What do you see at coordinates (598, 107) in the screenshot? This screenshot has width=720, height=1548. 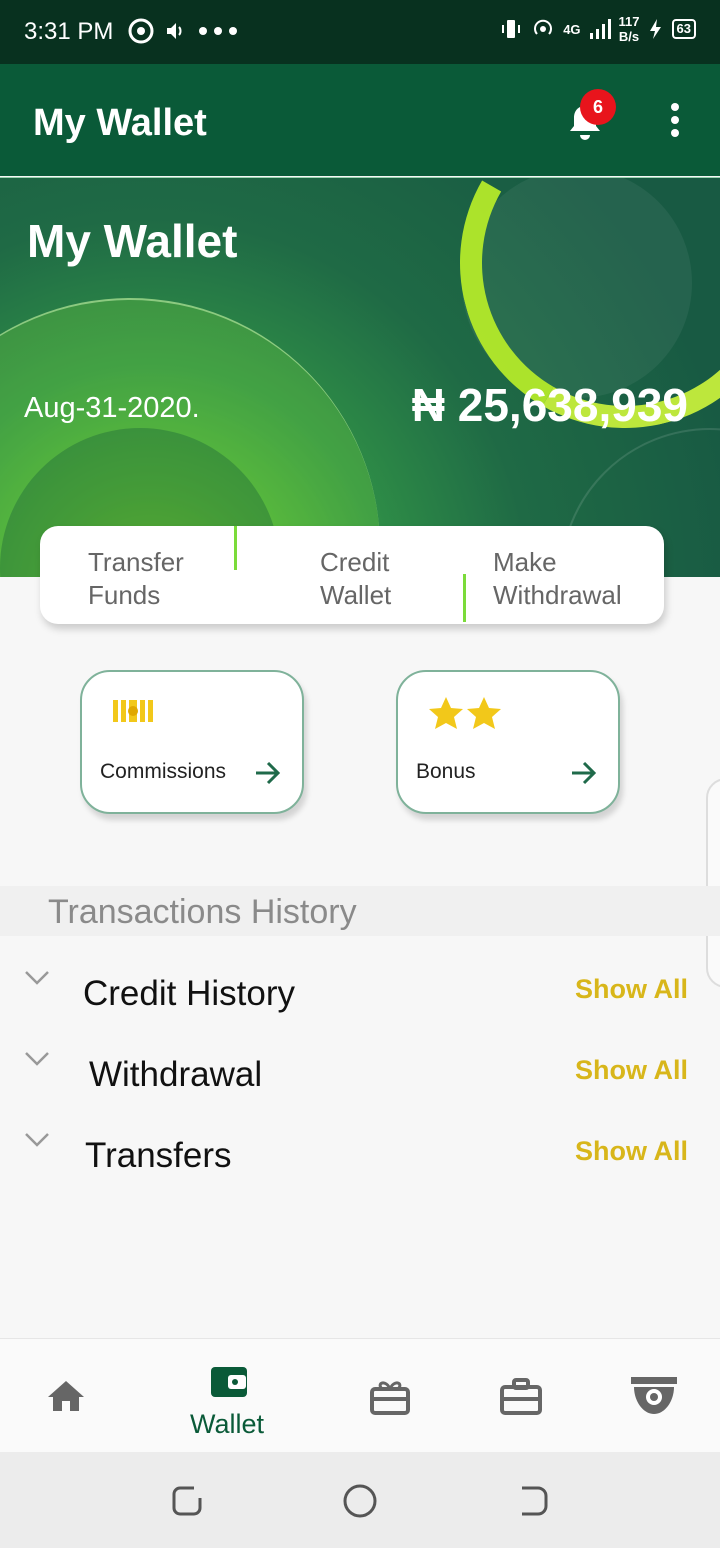 I see `notification-badge: 6` at bounding box center [598, 107].